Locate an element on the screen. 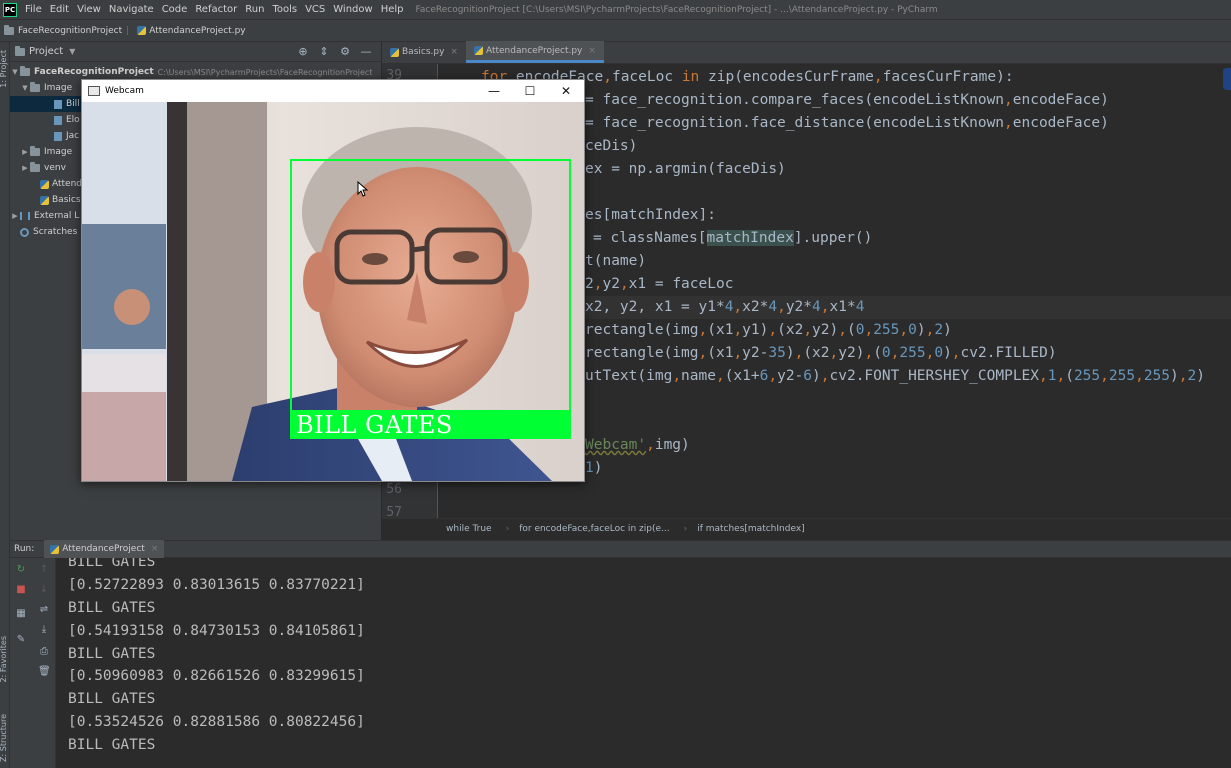 The image size is (1231, 768). menu-navigate: Navigate is located at coordinates (131, 9).